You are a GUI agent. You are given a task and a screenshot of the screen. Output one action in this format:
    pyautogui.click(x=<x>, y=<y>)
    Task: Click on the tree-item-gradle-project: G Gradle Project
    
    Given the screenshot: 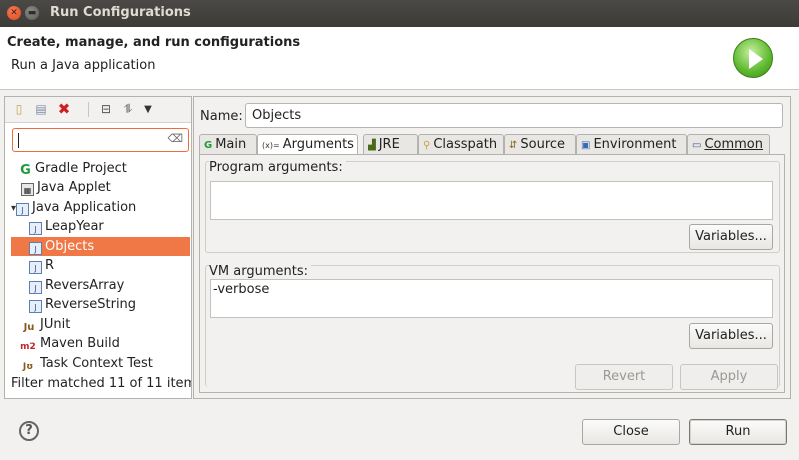 What is the action you would take?
    pyautogui.click(x=73, y=168)
    